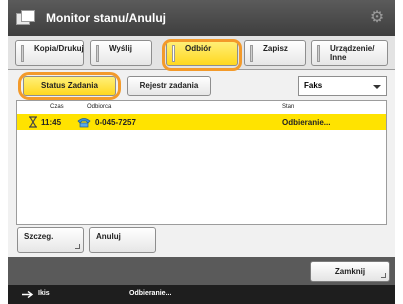 The width and height of the screenshot is (403, 304). I want to click on tab-label: Kopia/Drukuj, so click(59, 48).